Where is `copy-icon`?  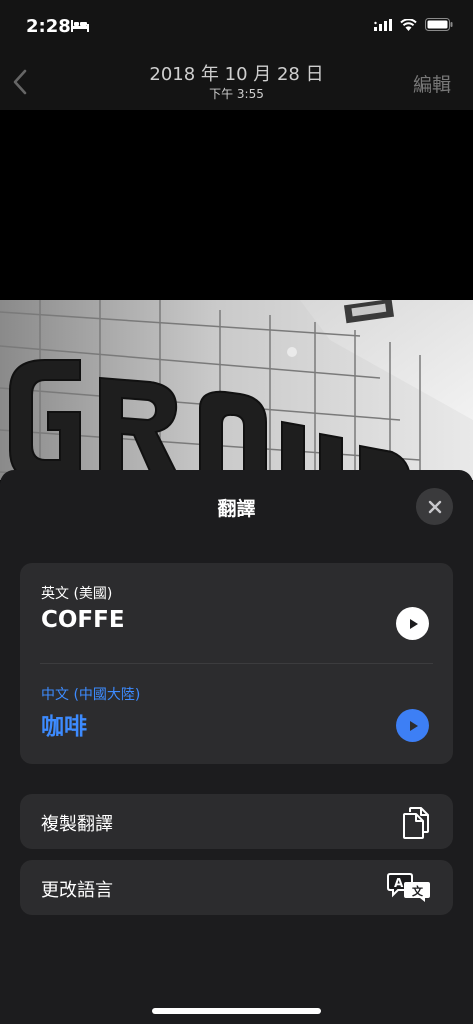
copy-icon is located at coordinates (416, 823).